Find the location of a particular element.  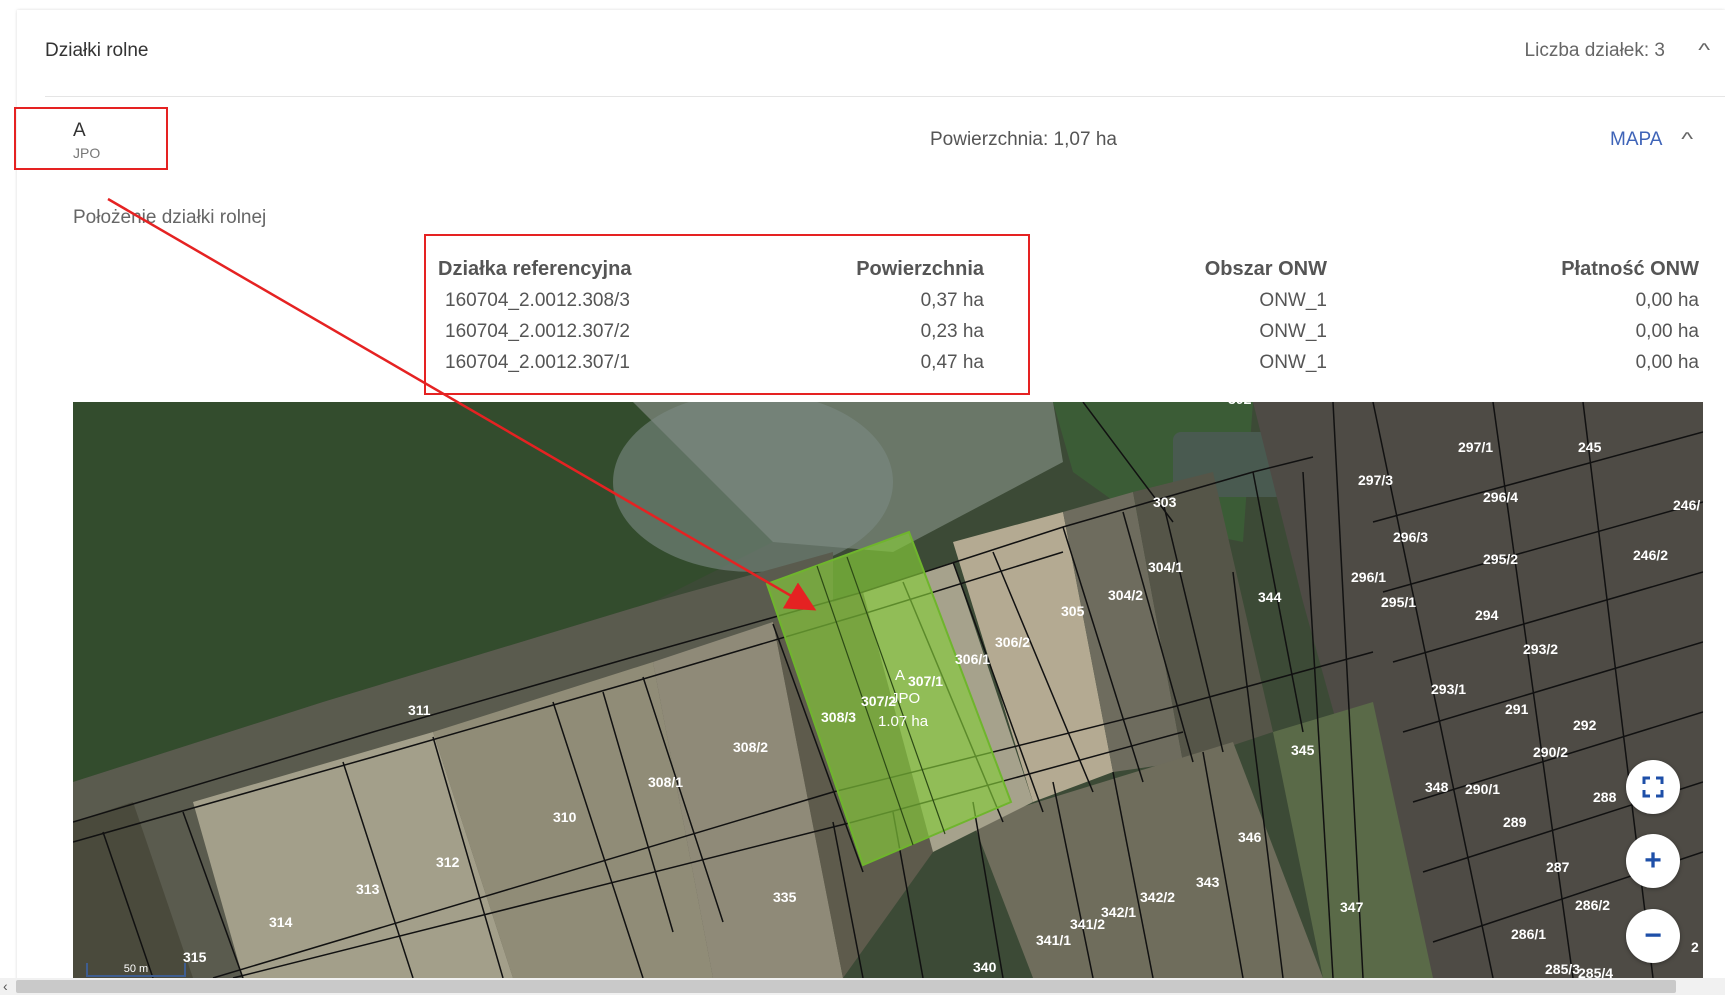

horizontal-scrollbar: ‹ is located at coordinates (862, 986).